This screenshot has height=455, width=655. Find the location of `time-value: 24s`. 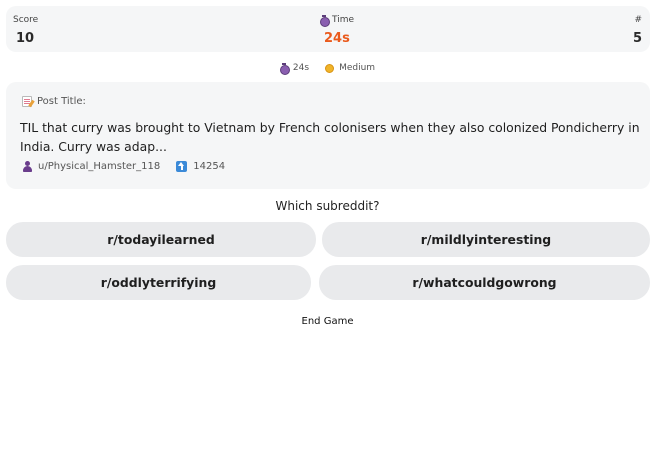

time-value: 24s is located at coordinates (337, 38).